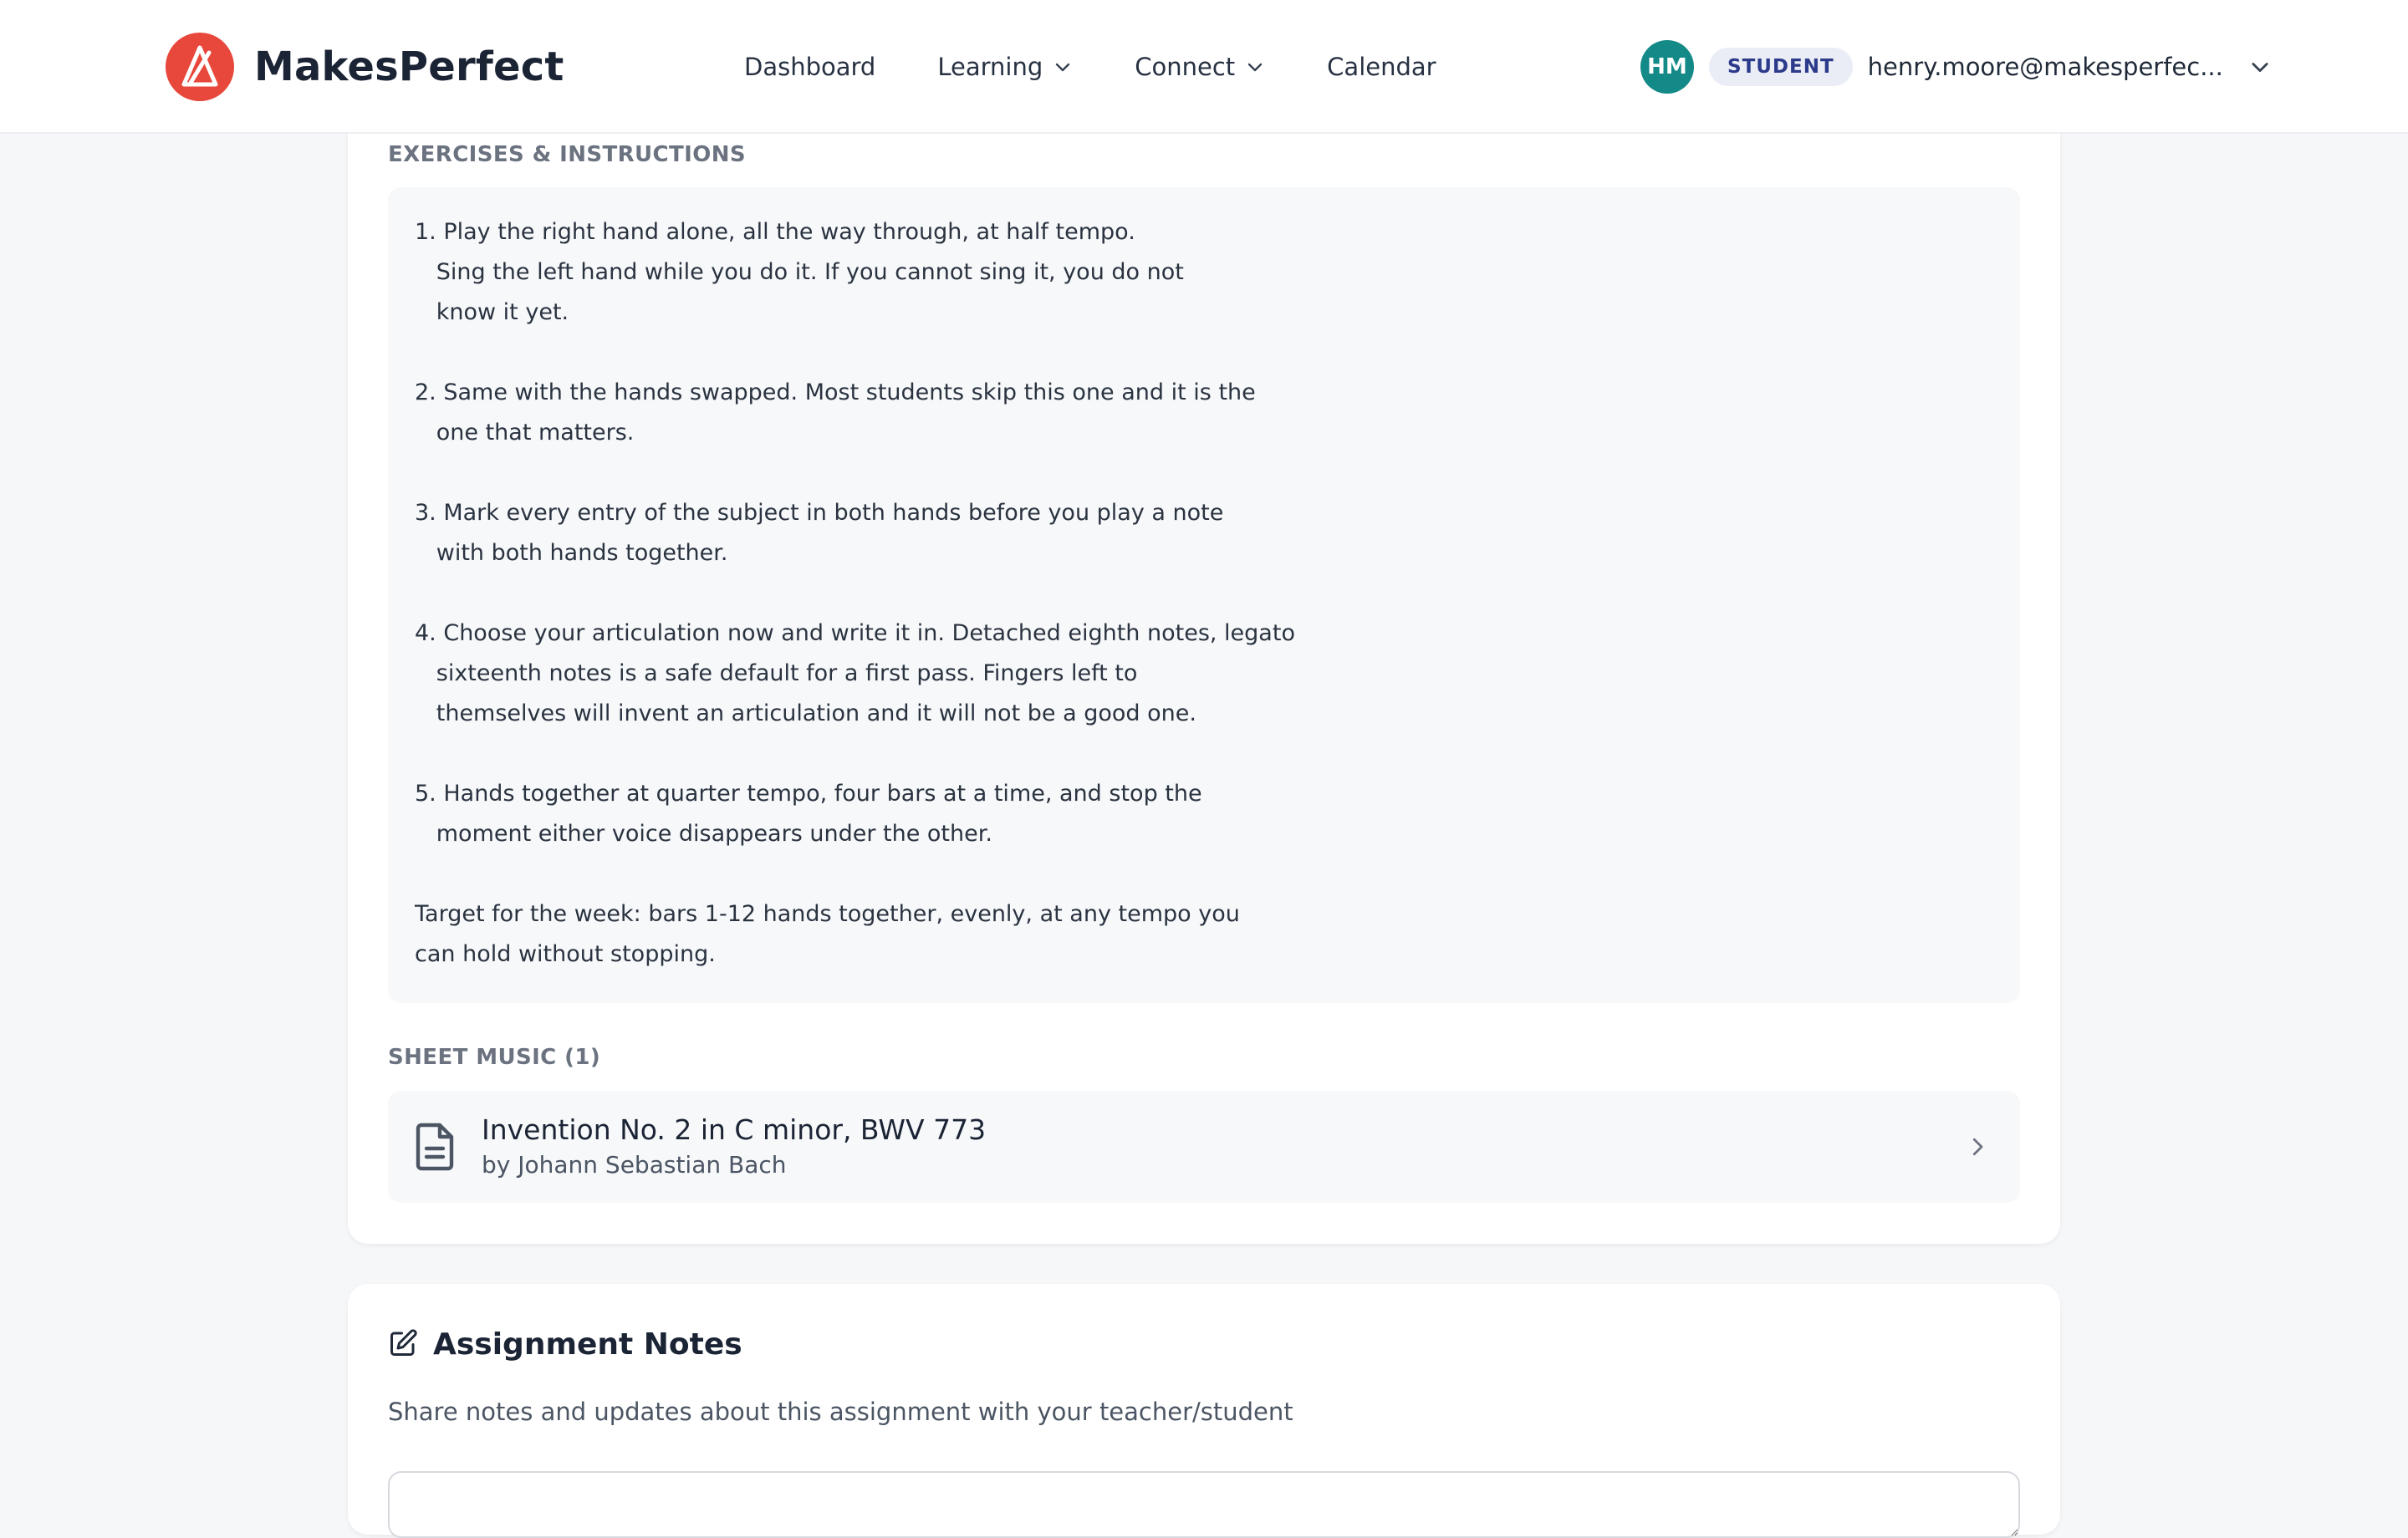 Image resolution: width=2408 pixels, height=1538 pixels. I want to click on nav-calendar-label: Calendar, so click(1382, 67).